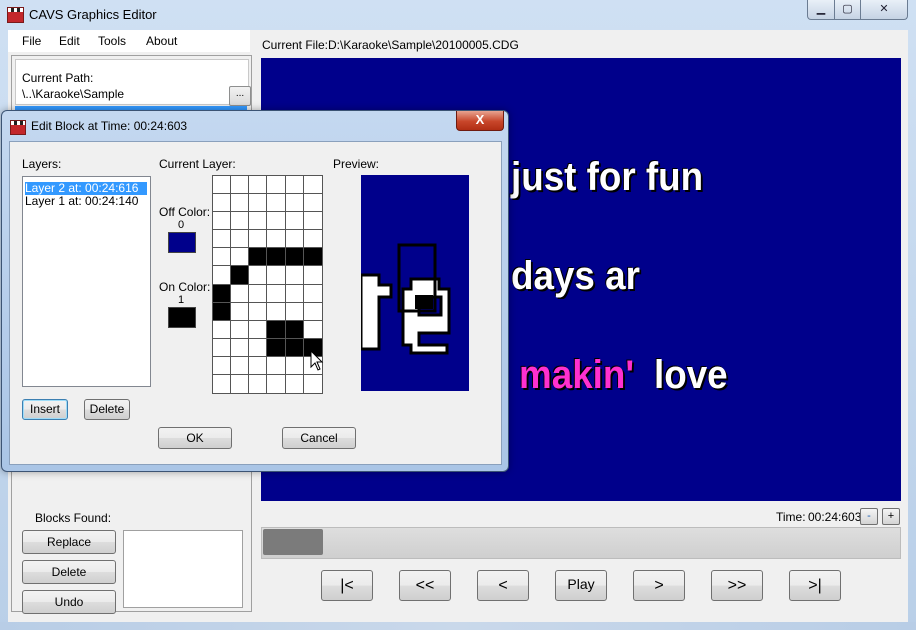  Describe the element at coordinates (319, 438) in the screenshot. I see `cancel-button: Cancel` at that location.